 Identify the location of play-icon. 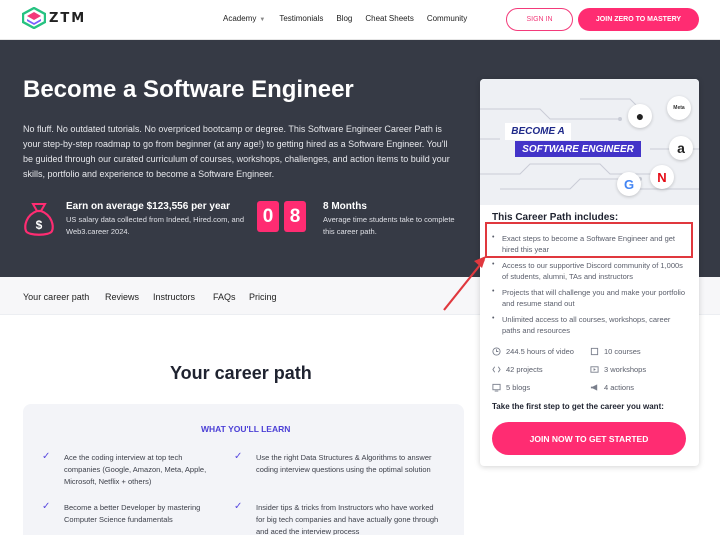
(594, 369).